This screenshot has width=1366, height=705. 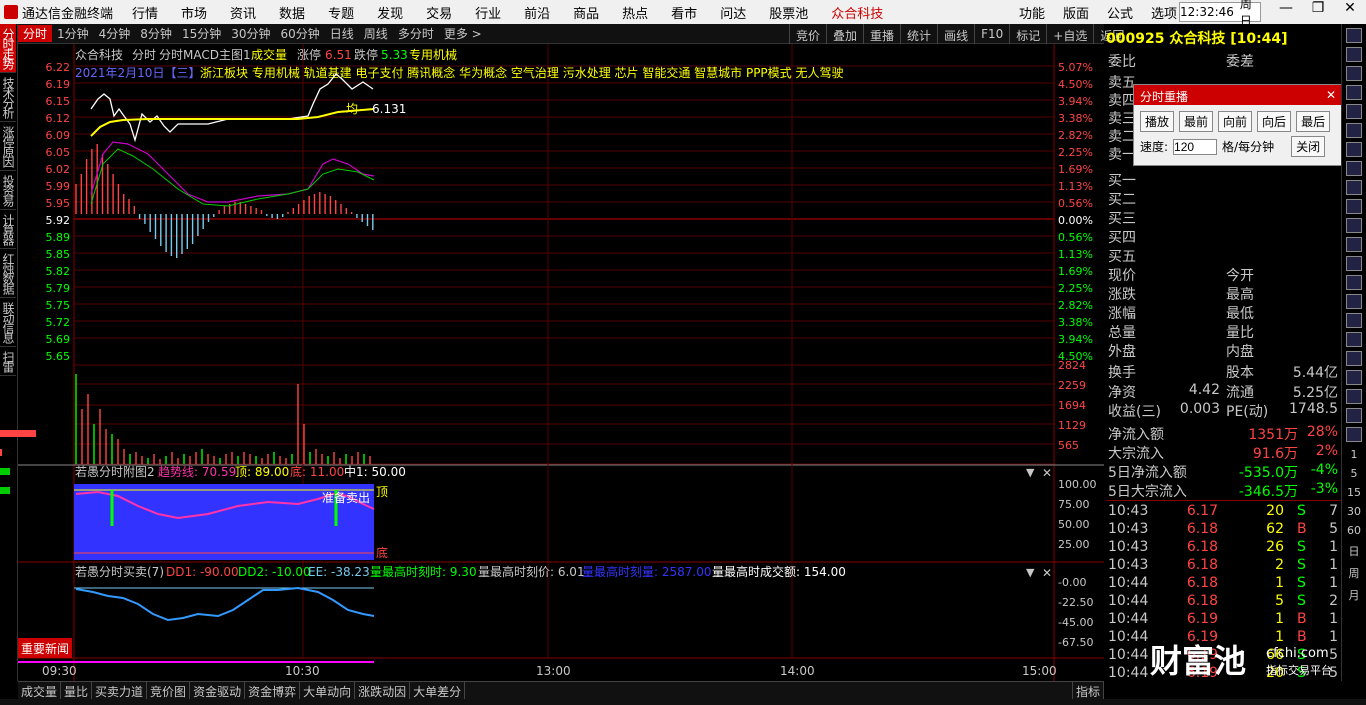 What do you see at coordinates (291, 12) in the screenshot?
I see `menu-item: 数据` at bounding box center [291, 12].